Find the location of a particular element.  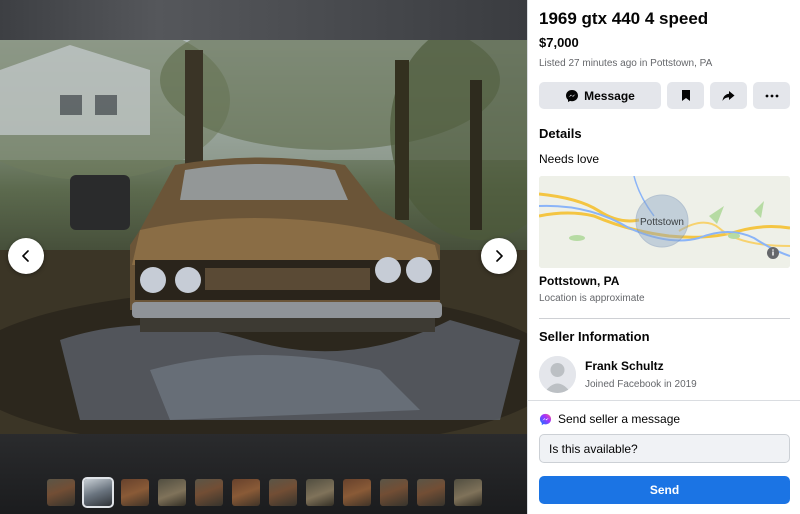

seller-text: Frank Schultz Joined Facebook in 2019 is located at coordinates (641, 374).